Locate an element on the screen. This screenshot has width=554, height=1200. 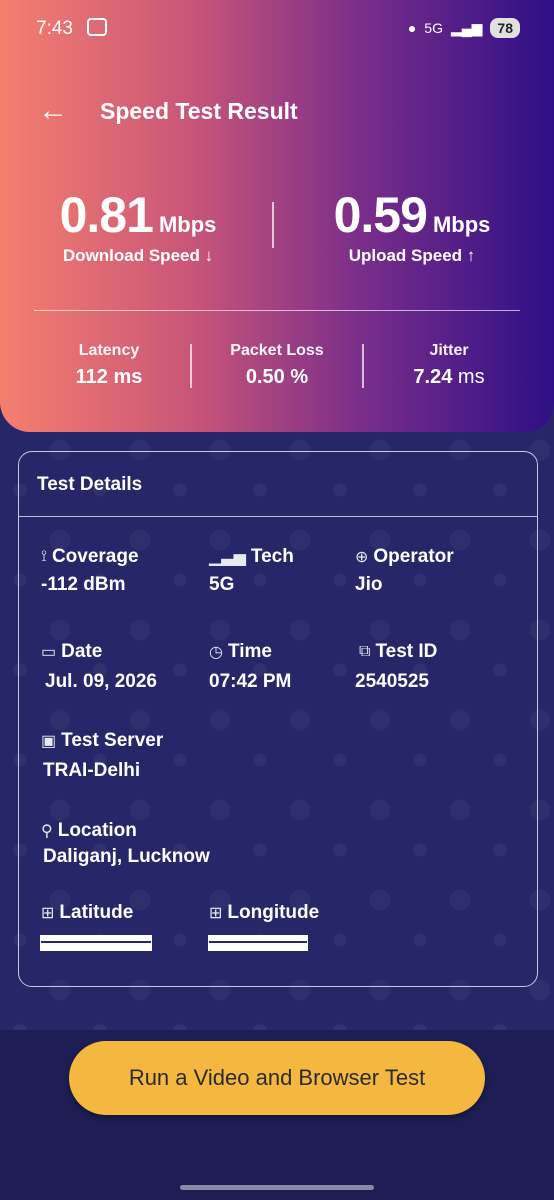
latency-value: 112 ms is located at coordinates (109, 377).